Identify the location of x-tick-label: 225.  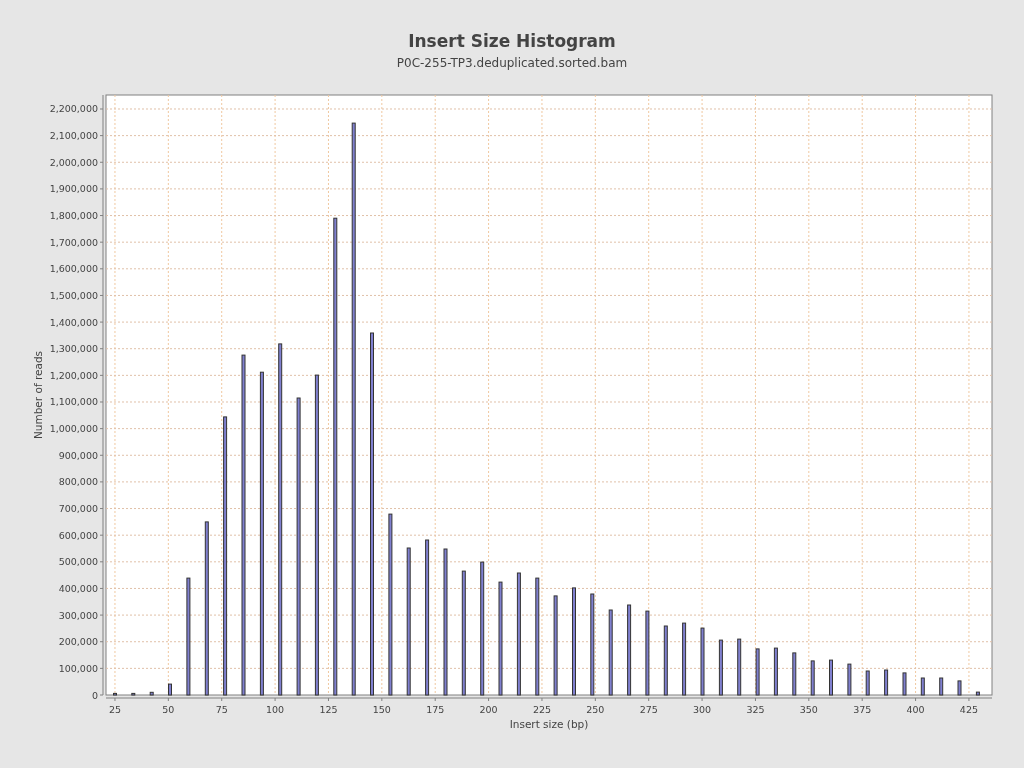
(542, 709).